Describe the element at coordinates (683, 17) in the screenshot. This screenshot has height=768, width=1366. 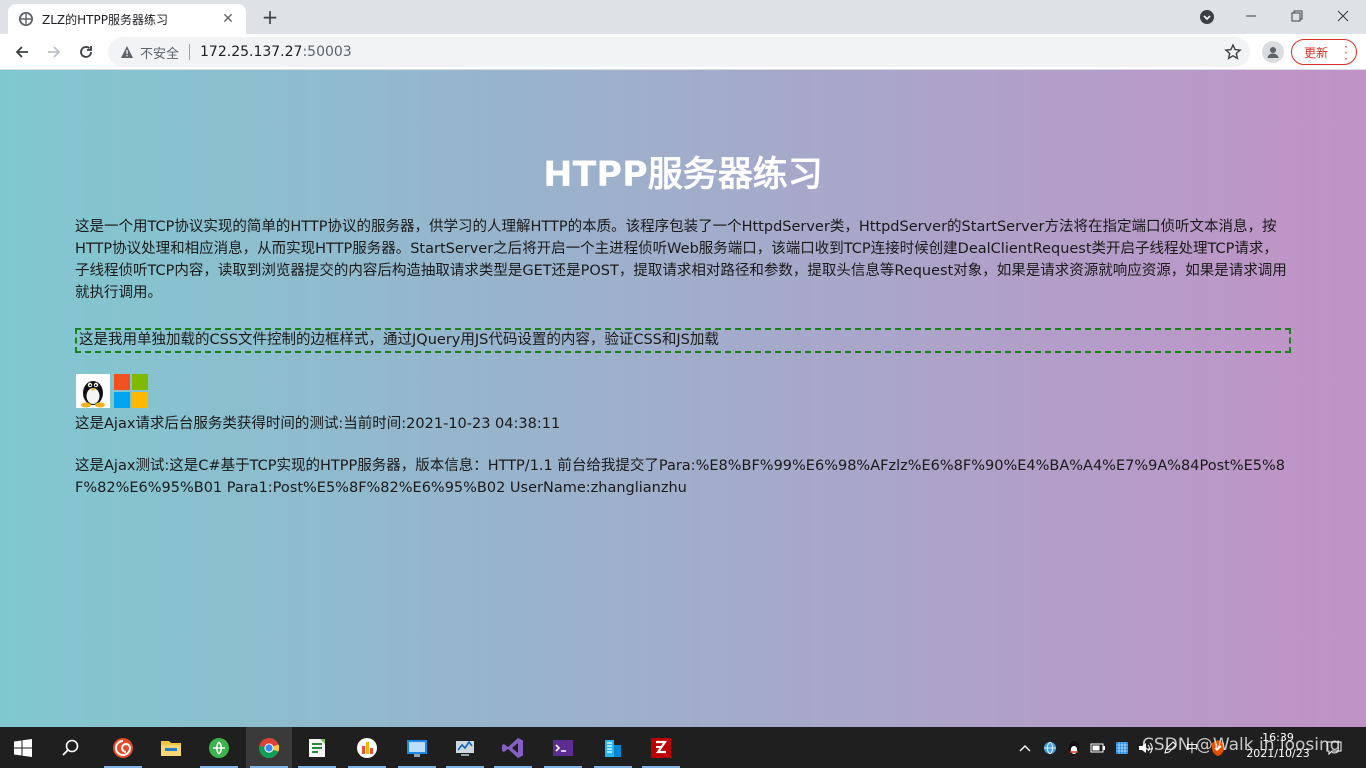
I see `tab-strip: ZLZ的HTPP服务器练习 ✕ +` at that location.